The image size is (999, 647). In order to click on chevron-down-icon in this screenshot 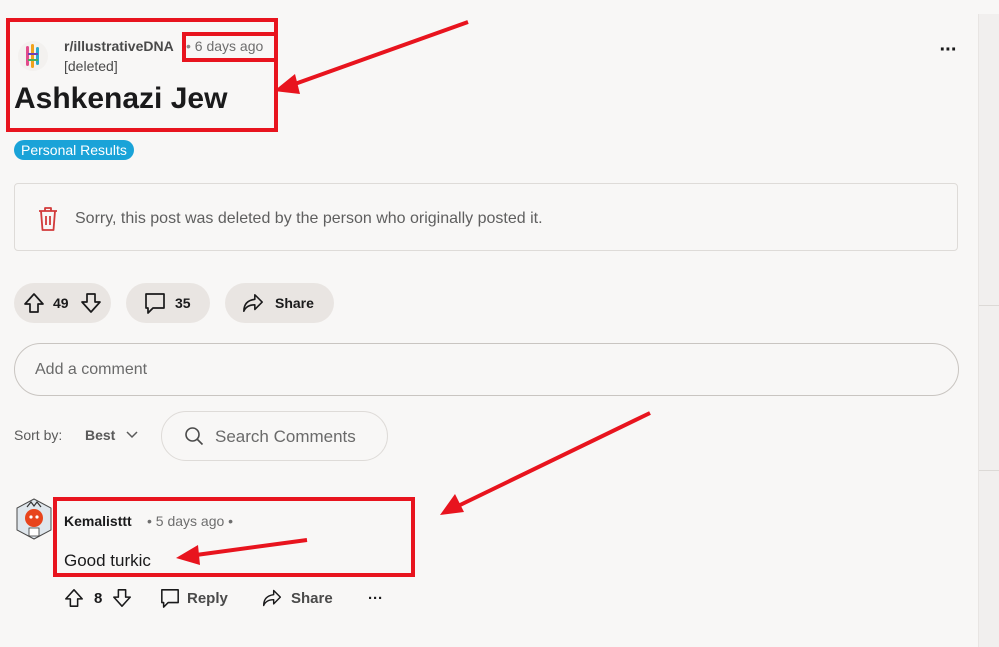, I will do `click(132, 435)`.